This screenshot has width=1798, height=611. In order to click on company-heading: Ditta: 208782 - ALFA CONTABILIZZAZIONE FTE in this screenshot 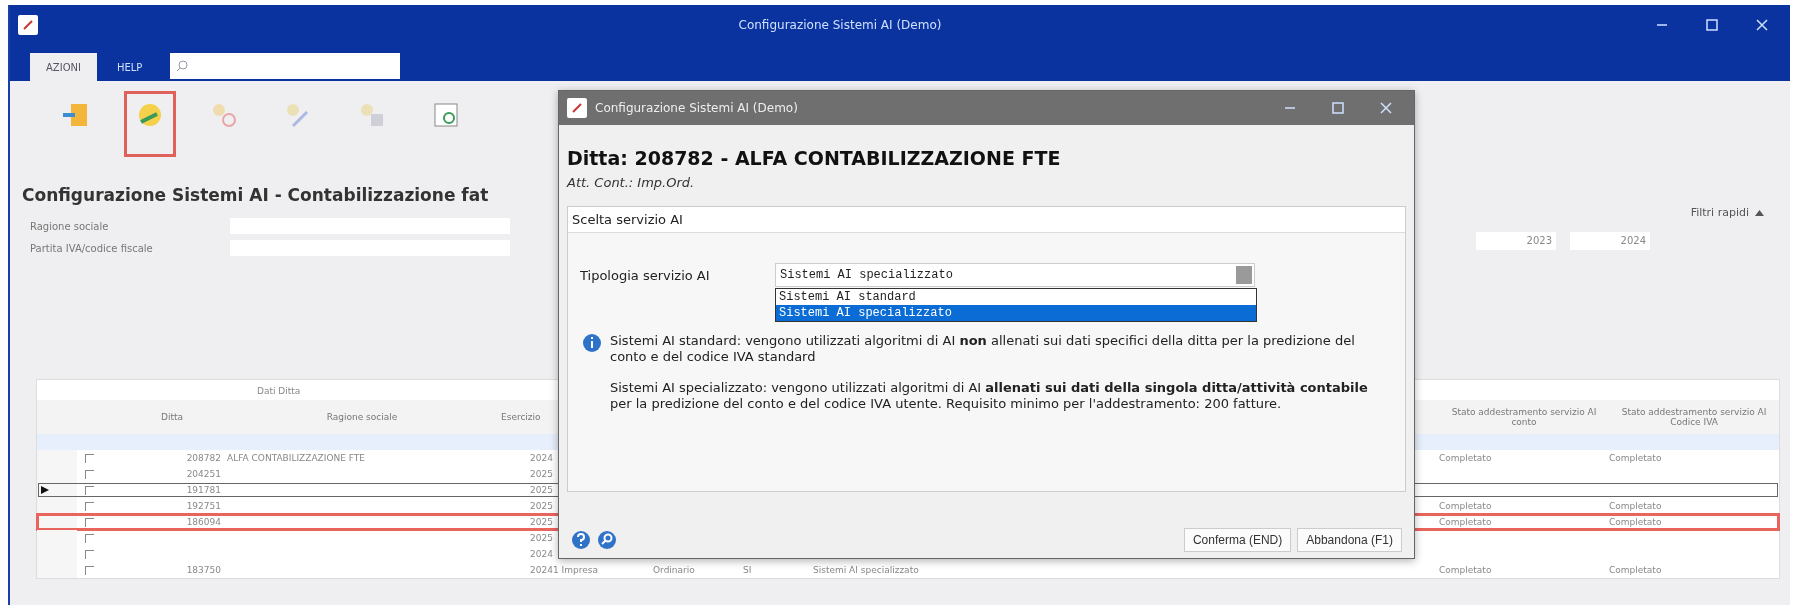, I will do `click(814, 158)`.